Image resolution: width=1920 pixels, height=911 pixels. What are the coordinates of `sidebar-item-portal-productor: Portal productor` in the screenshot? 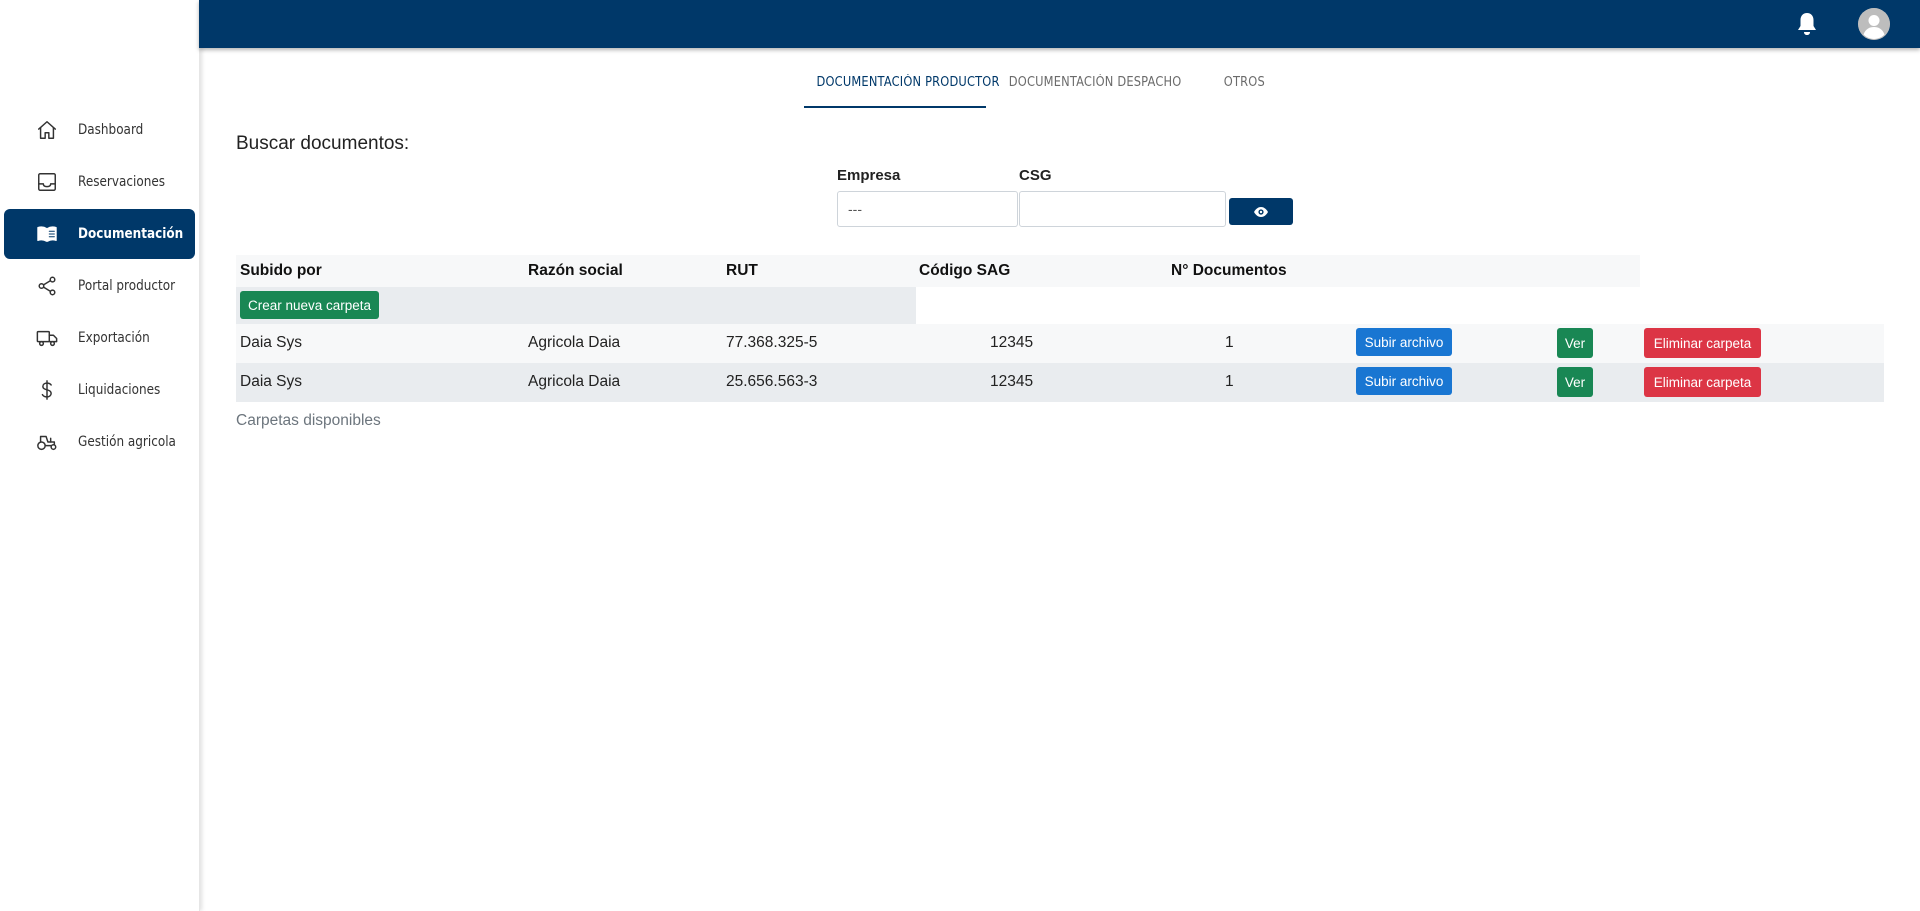 It's located at (99, 286).